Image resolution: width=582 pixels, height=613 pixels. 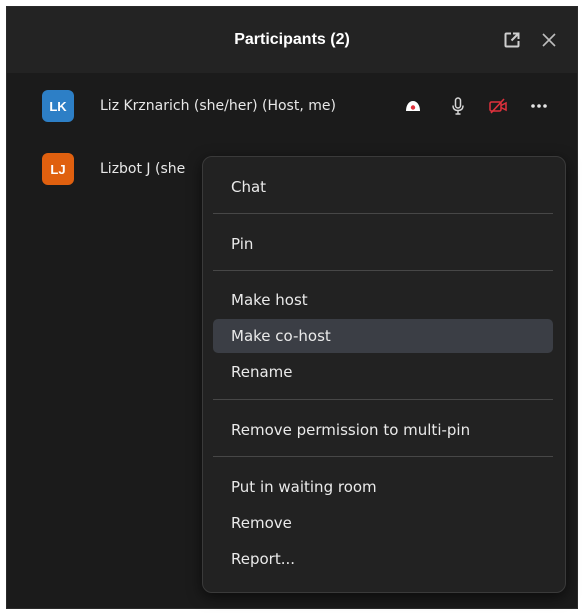 What do you see at coordinates (498, 106) in the screenshot?
I see `video-off-icon` at bounding box center [498, 106].